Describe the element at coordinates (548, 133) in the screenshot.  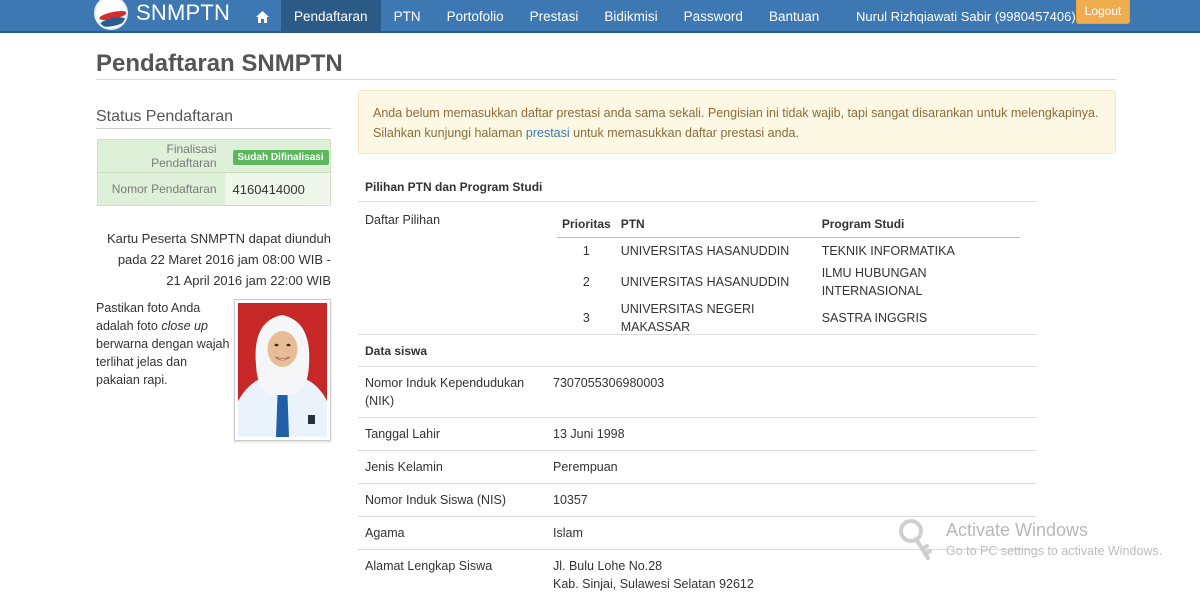
I see `prestasi-link: prestasi` at that location.